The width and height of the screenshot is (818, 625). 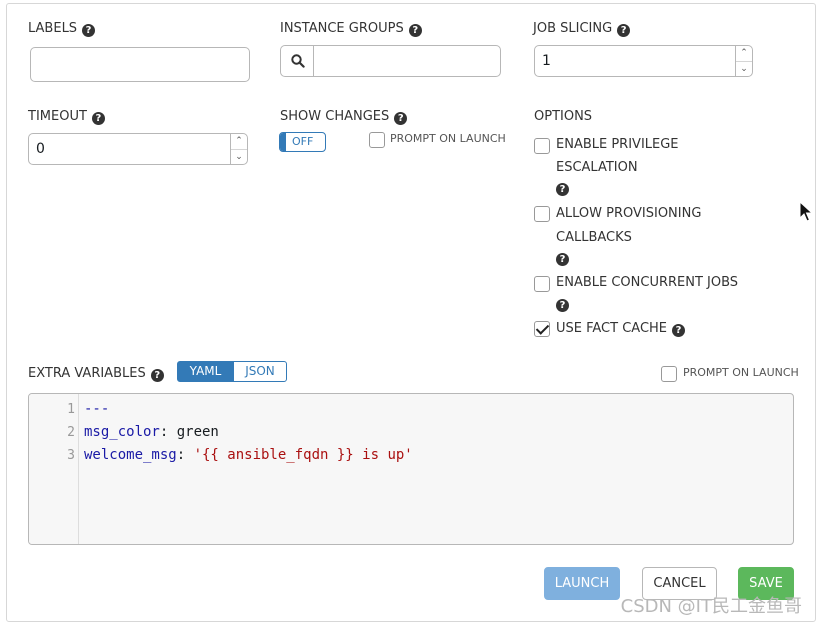 I want to click on show-changes-prompt-checkbox, so click(x=377, y=140).